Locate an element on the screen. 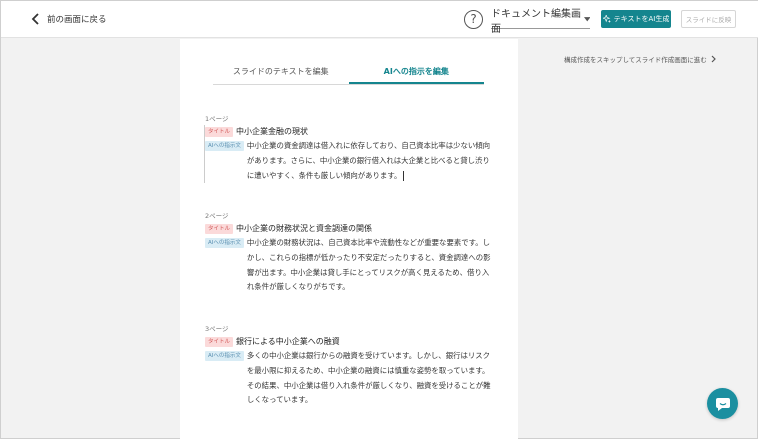 This screenshot has height=439, width=758. ai-generate-button: テキストをAI生成 is located at coordinates (636, 19).